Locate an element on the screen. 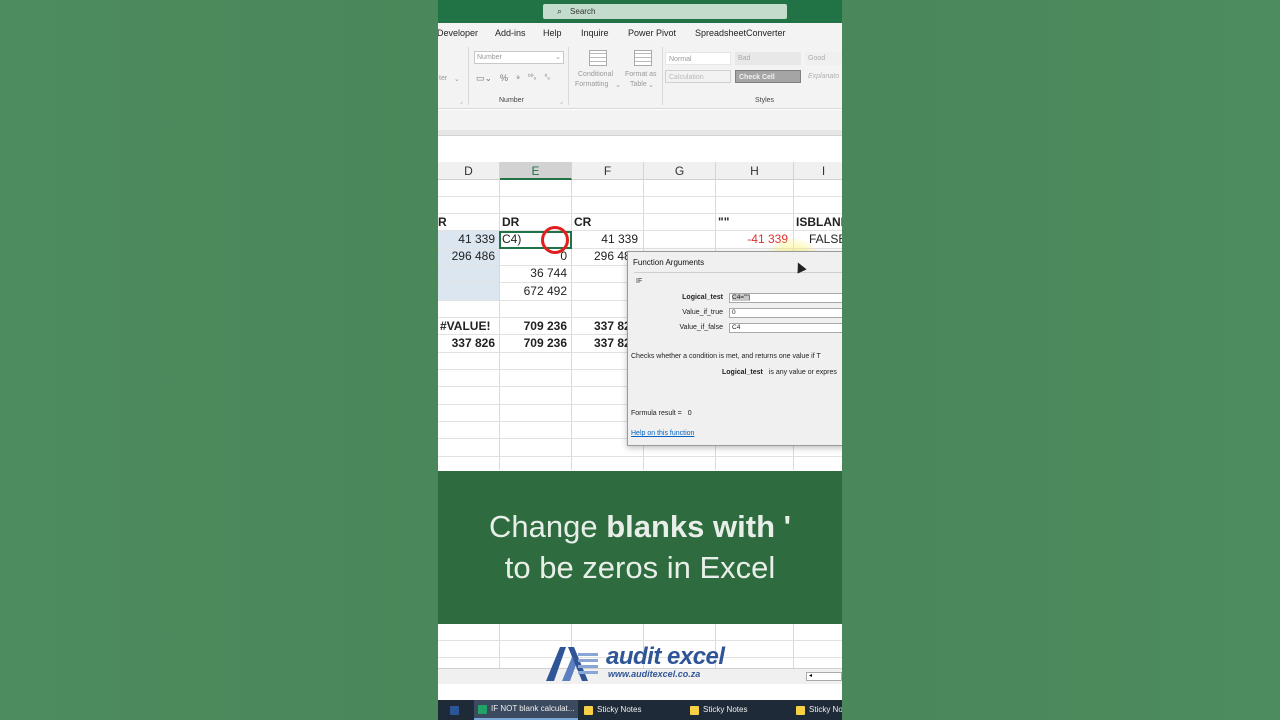 This screenshot has width=1280, height=720. caption-line-1-normal: Change is located at coordinates (547, 526).